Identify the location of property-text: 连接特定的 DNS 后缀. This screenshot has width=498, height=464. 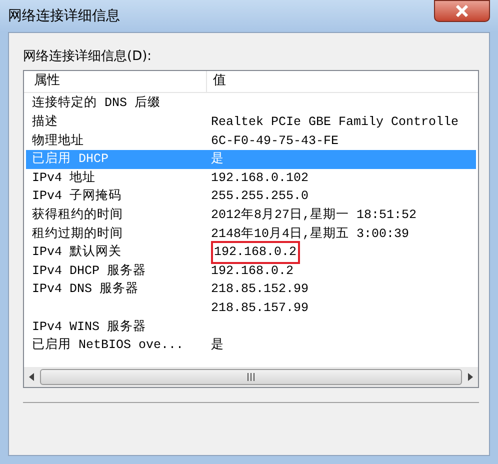
(96, 103).